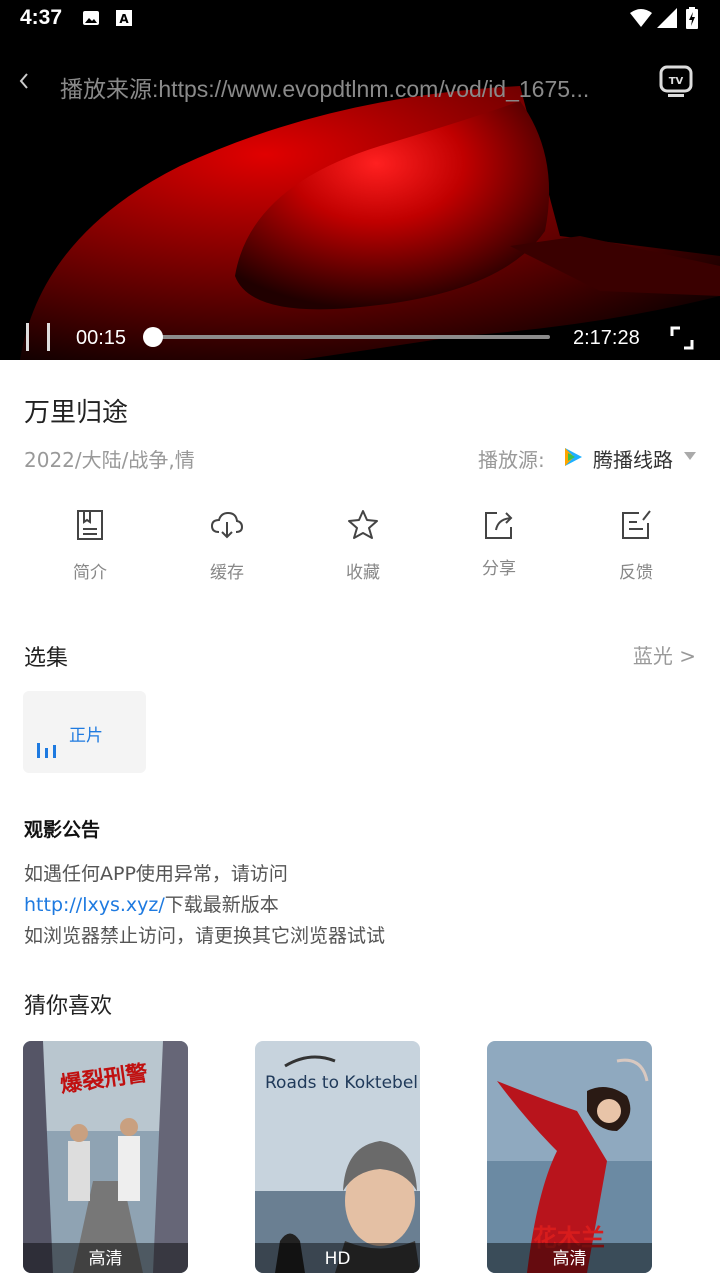  I want to click on poster-image: 花木兰, so click(569, 1157).